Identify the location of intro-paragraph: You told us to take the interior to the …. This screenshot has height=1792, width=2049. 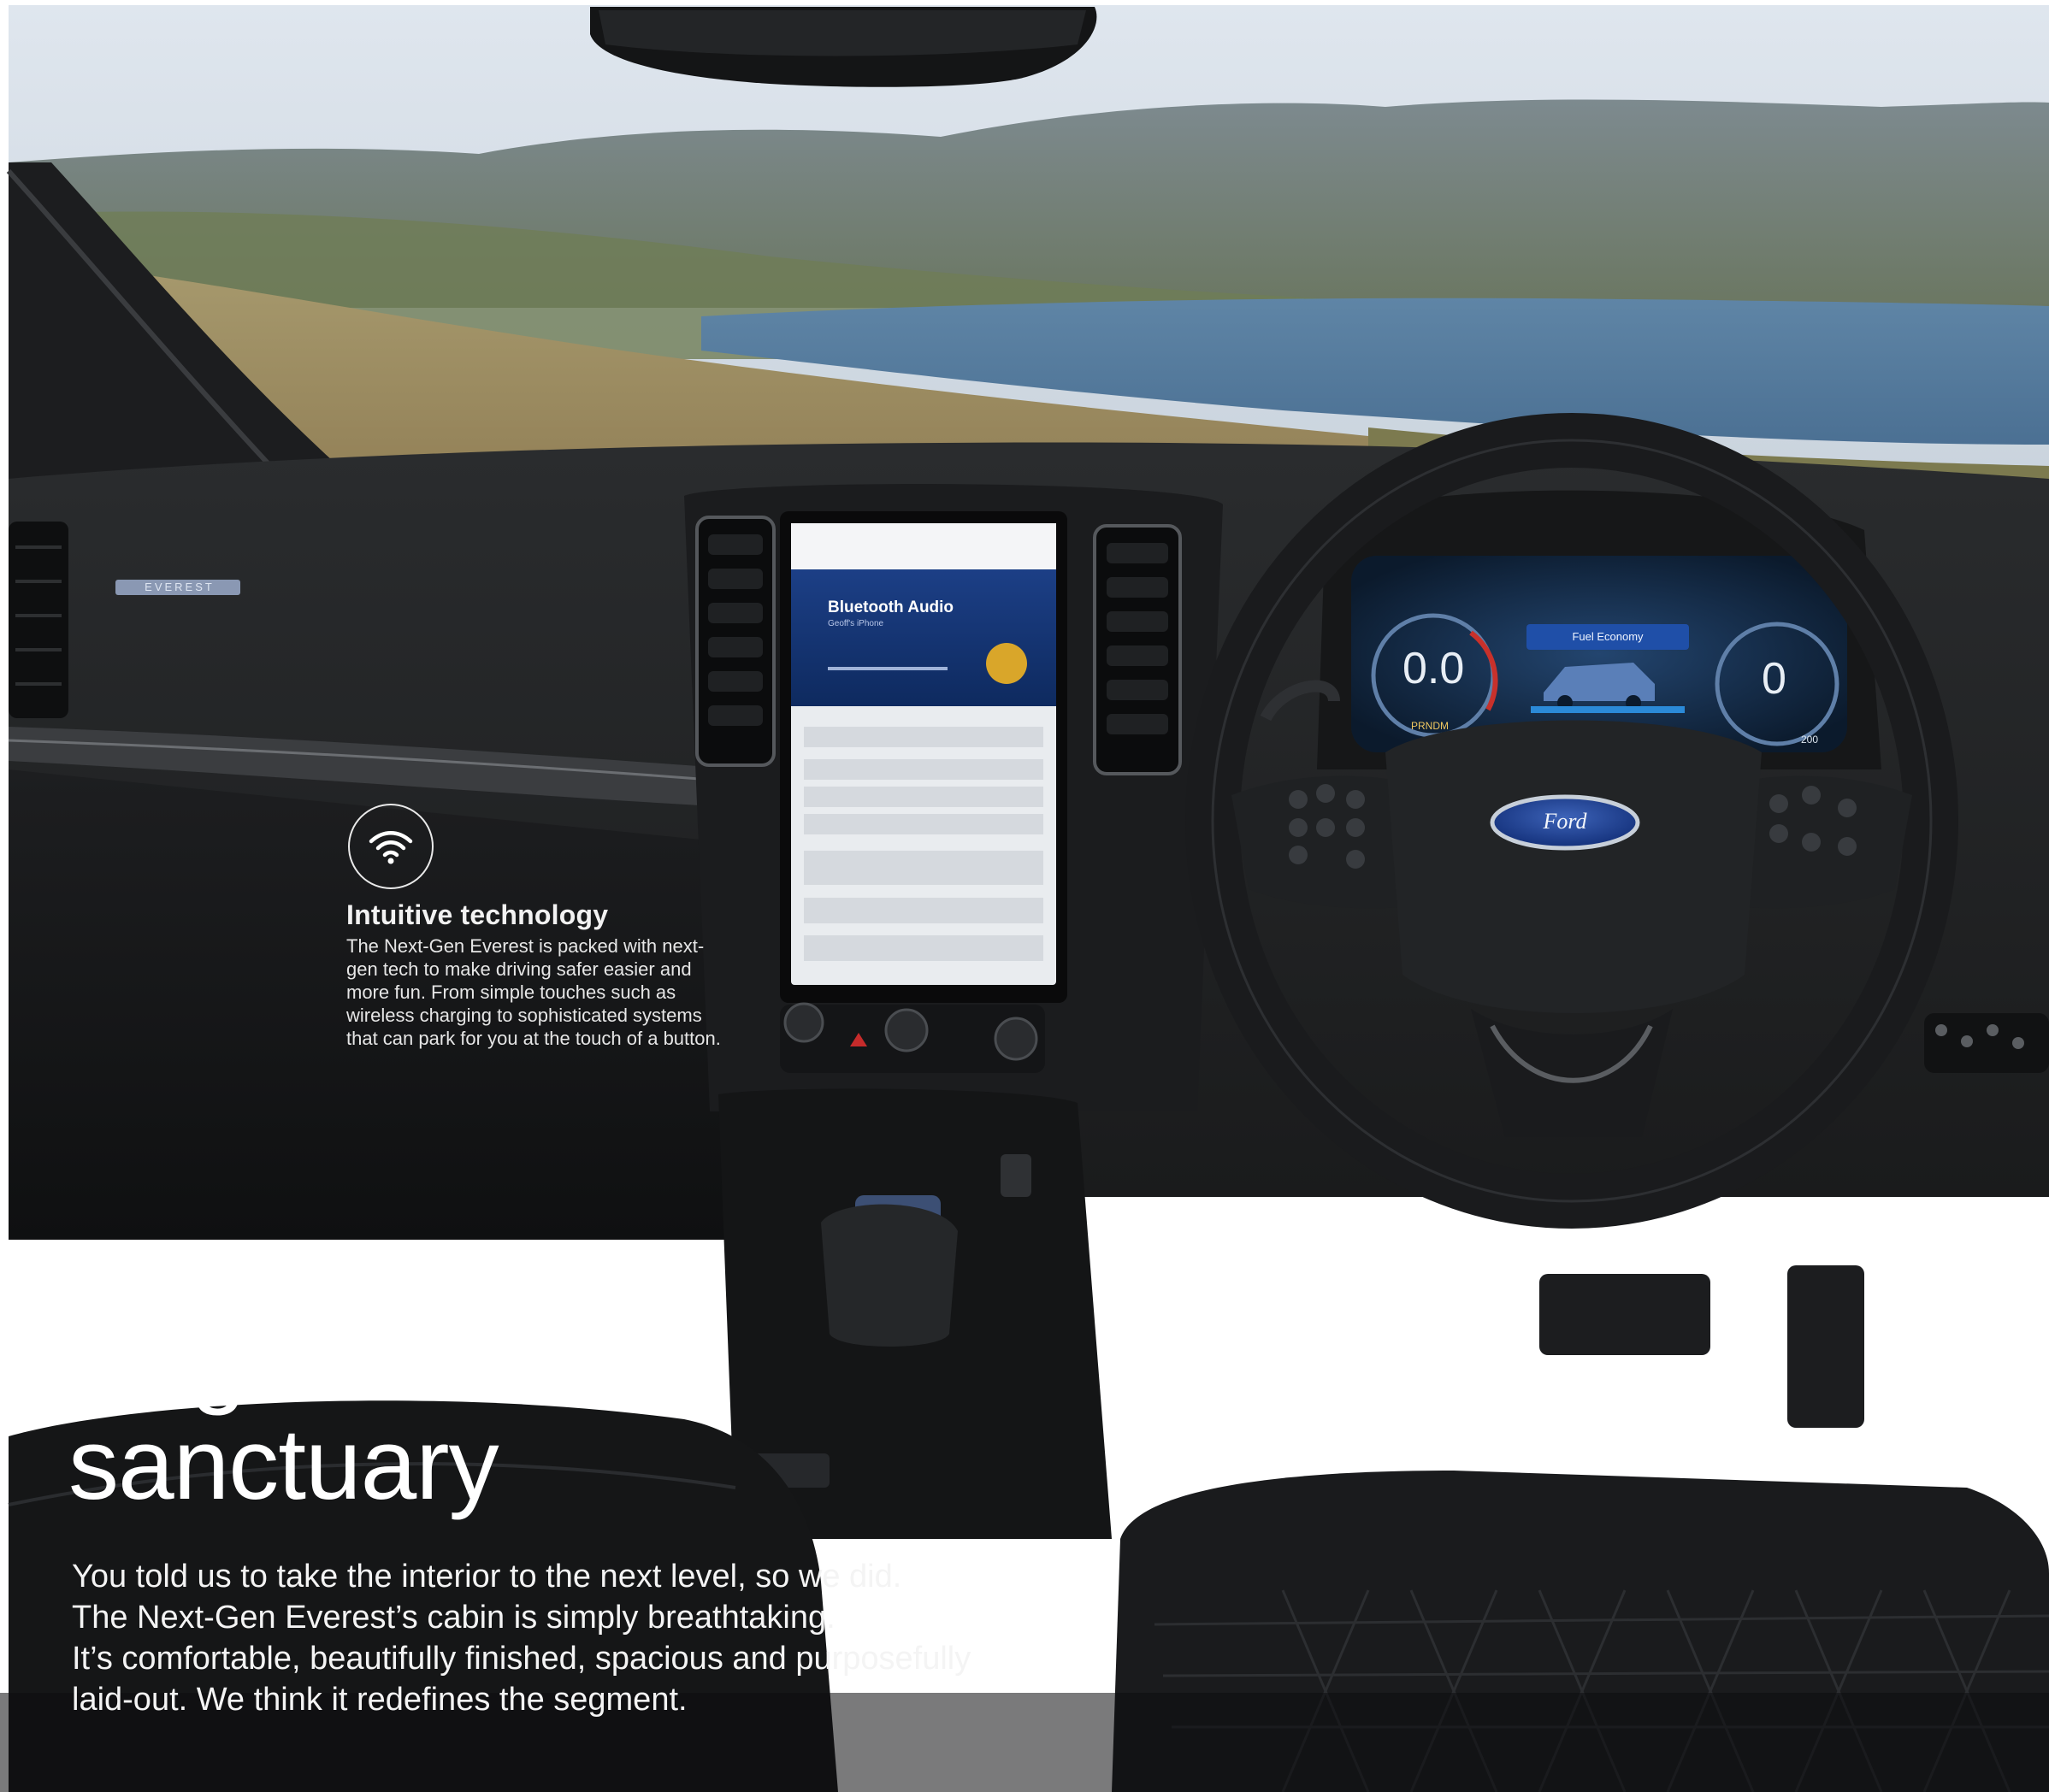
(628, 1638).